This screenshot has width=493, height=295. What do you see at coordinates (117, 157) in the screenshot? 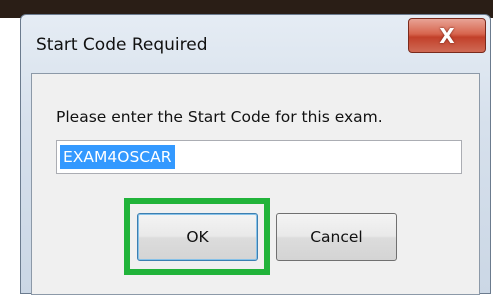
I see `start-code-value: EXAM4OSCAR` at bounding box center [117, 157].